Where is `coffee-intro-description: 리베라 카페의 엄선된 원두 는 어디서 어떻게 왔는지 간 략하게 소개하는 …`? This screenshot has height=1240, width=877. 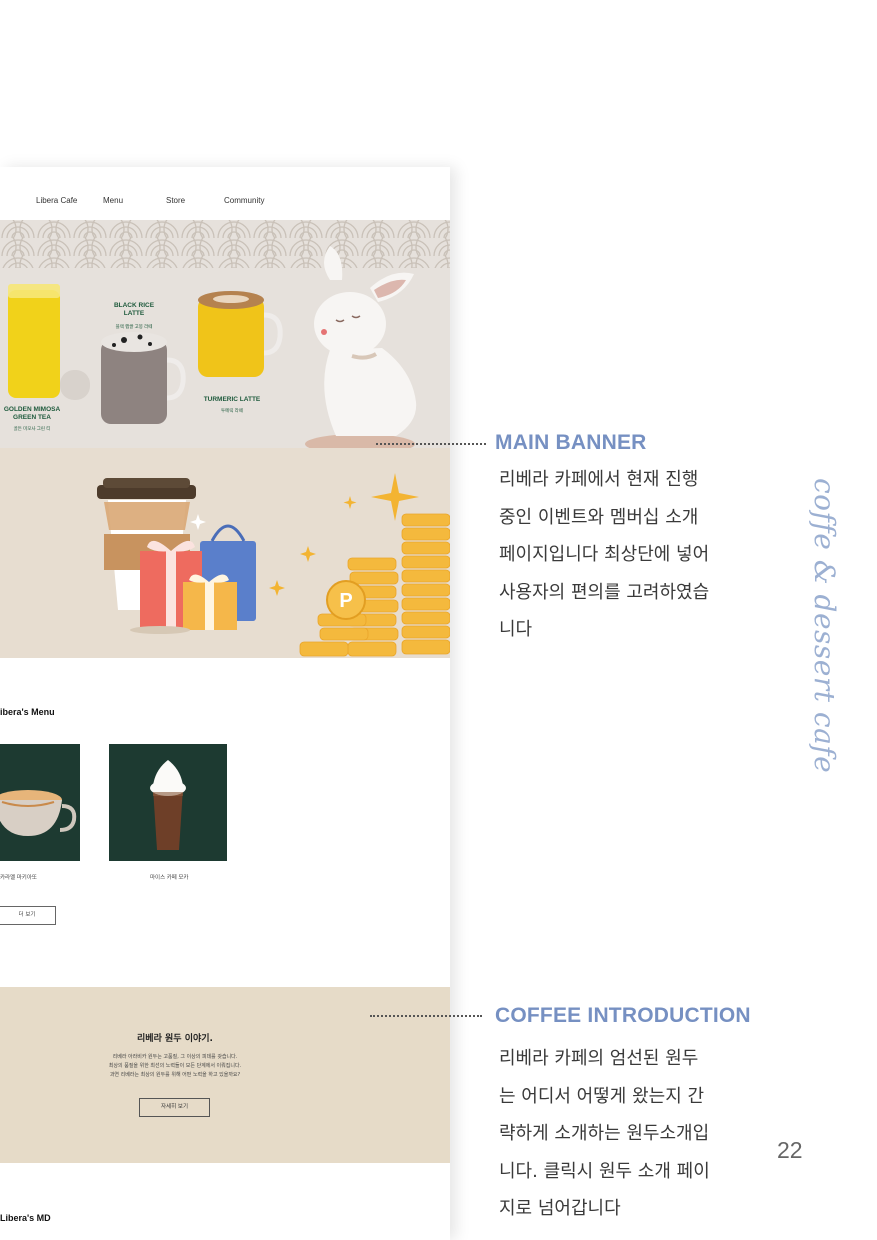 coffee-intro-description: 리베라 카페의 엄선된 원두 는 어디서 어떻게 왔는지 간 략하게 소개하는 … is located at coordinates (604, 1133).